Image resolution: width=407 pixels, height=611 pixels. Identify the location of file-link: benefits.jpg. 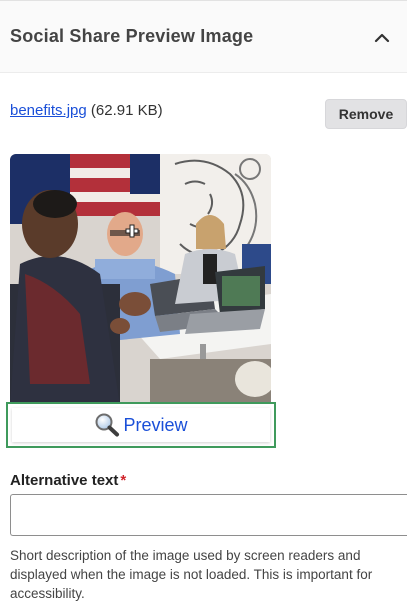
(48, 110).